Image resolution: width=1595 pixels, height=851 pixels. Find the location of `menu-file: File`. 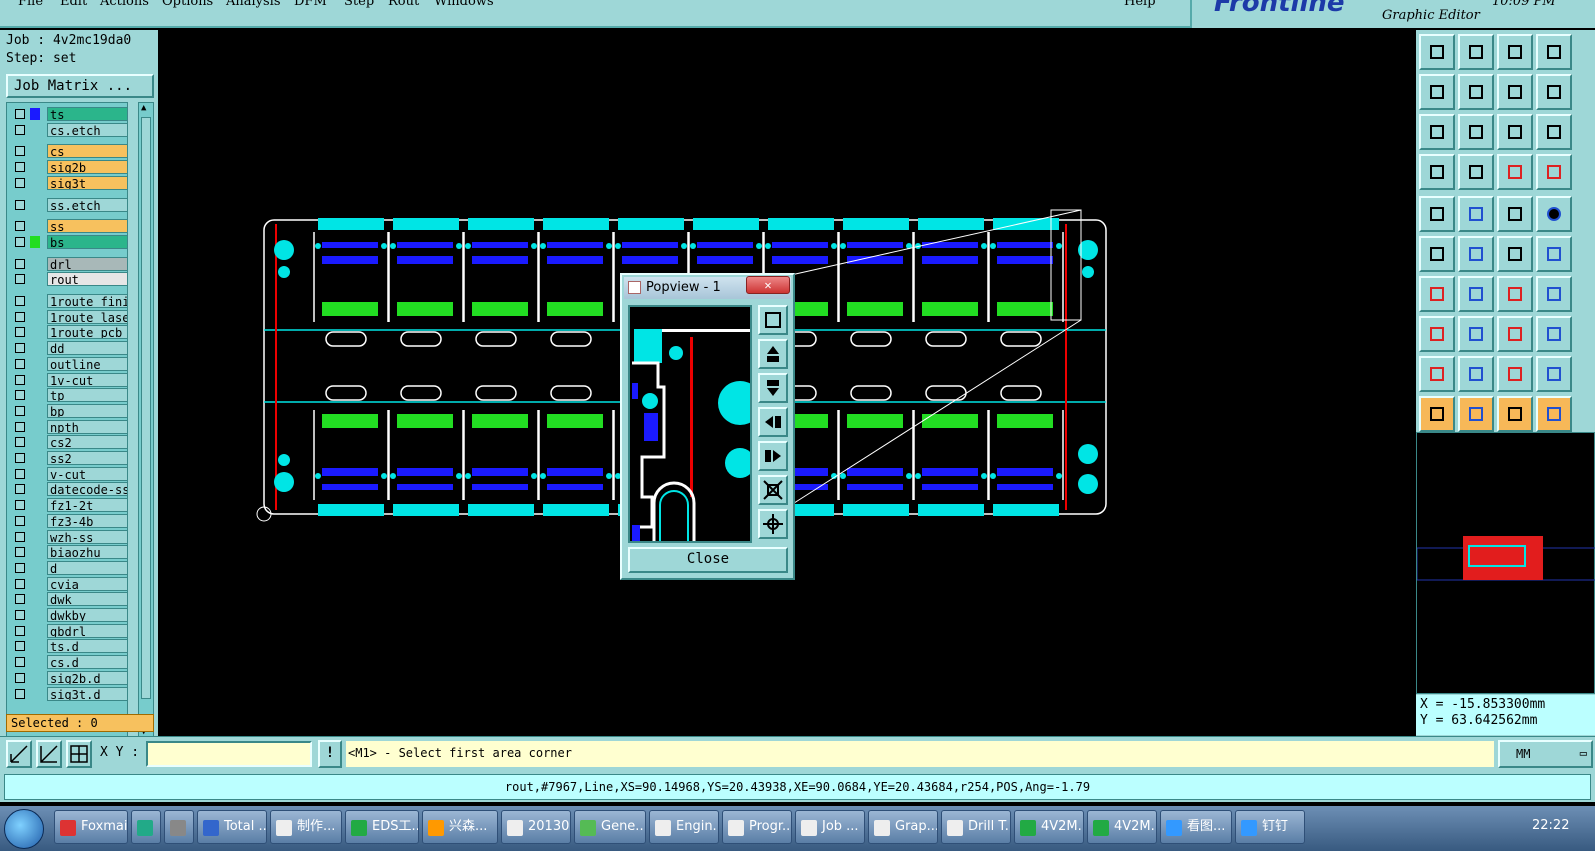

menu-file: File is located at coordinates (30, 4).